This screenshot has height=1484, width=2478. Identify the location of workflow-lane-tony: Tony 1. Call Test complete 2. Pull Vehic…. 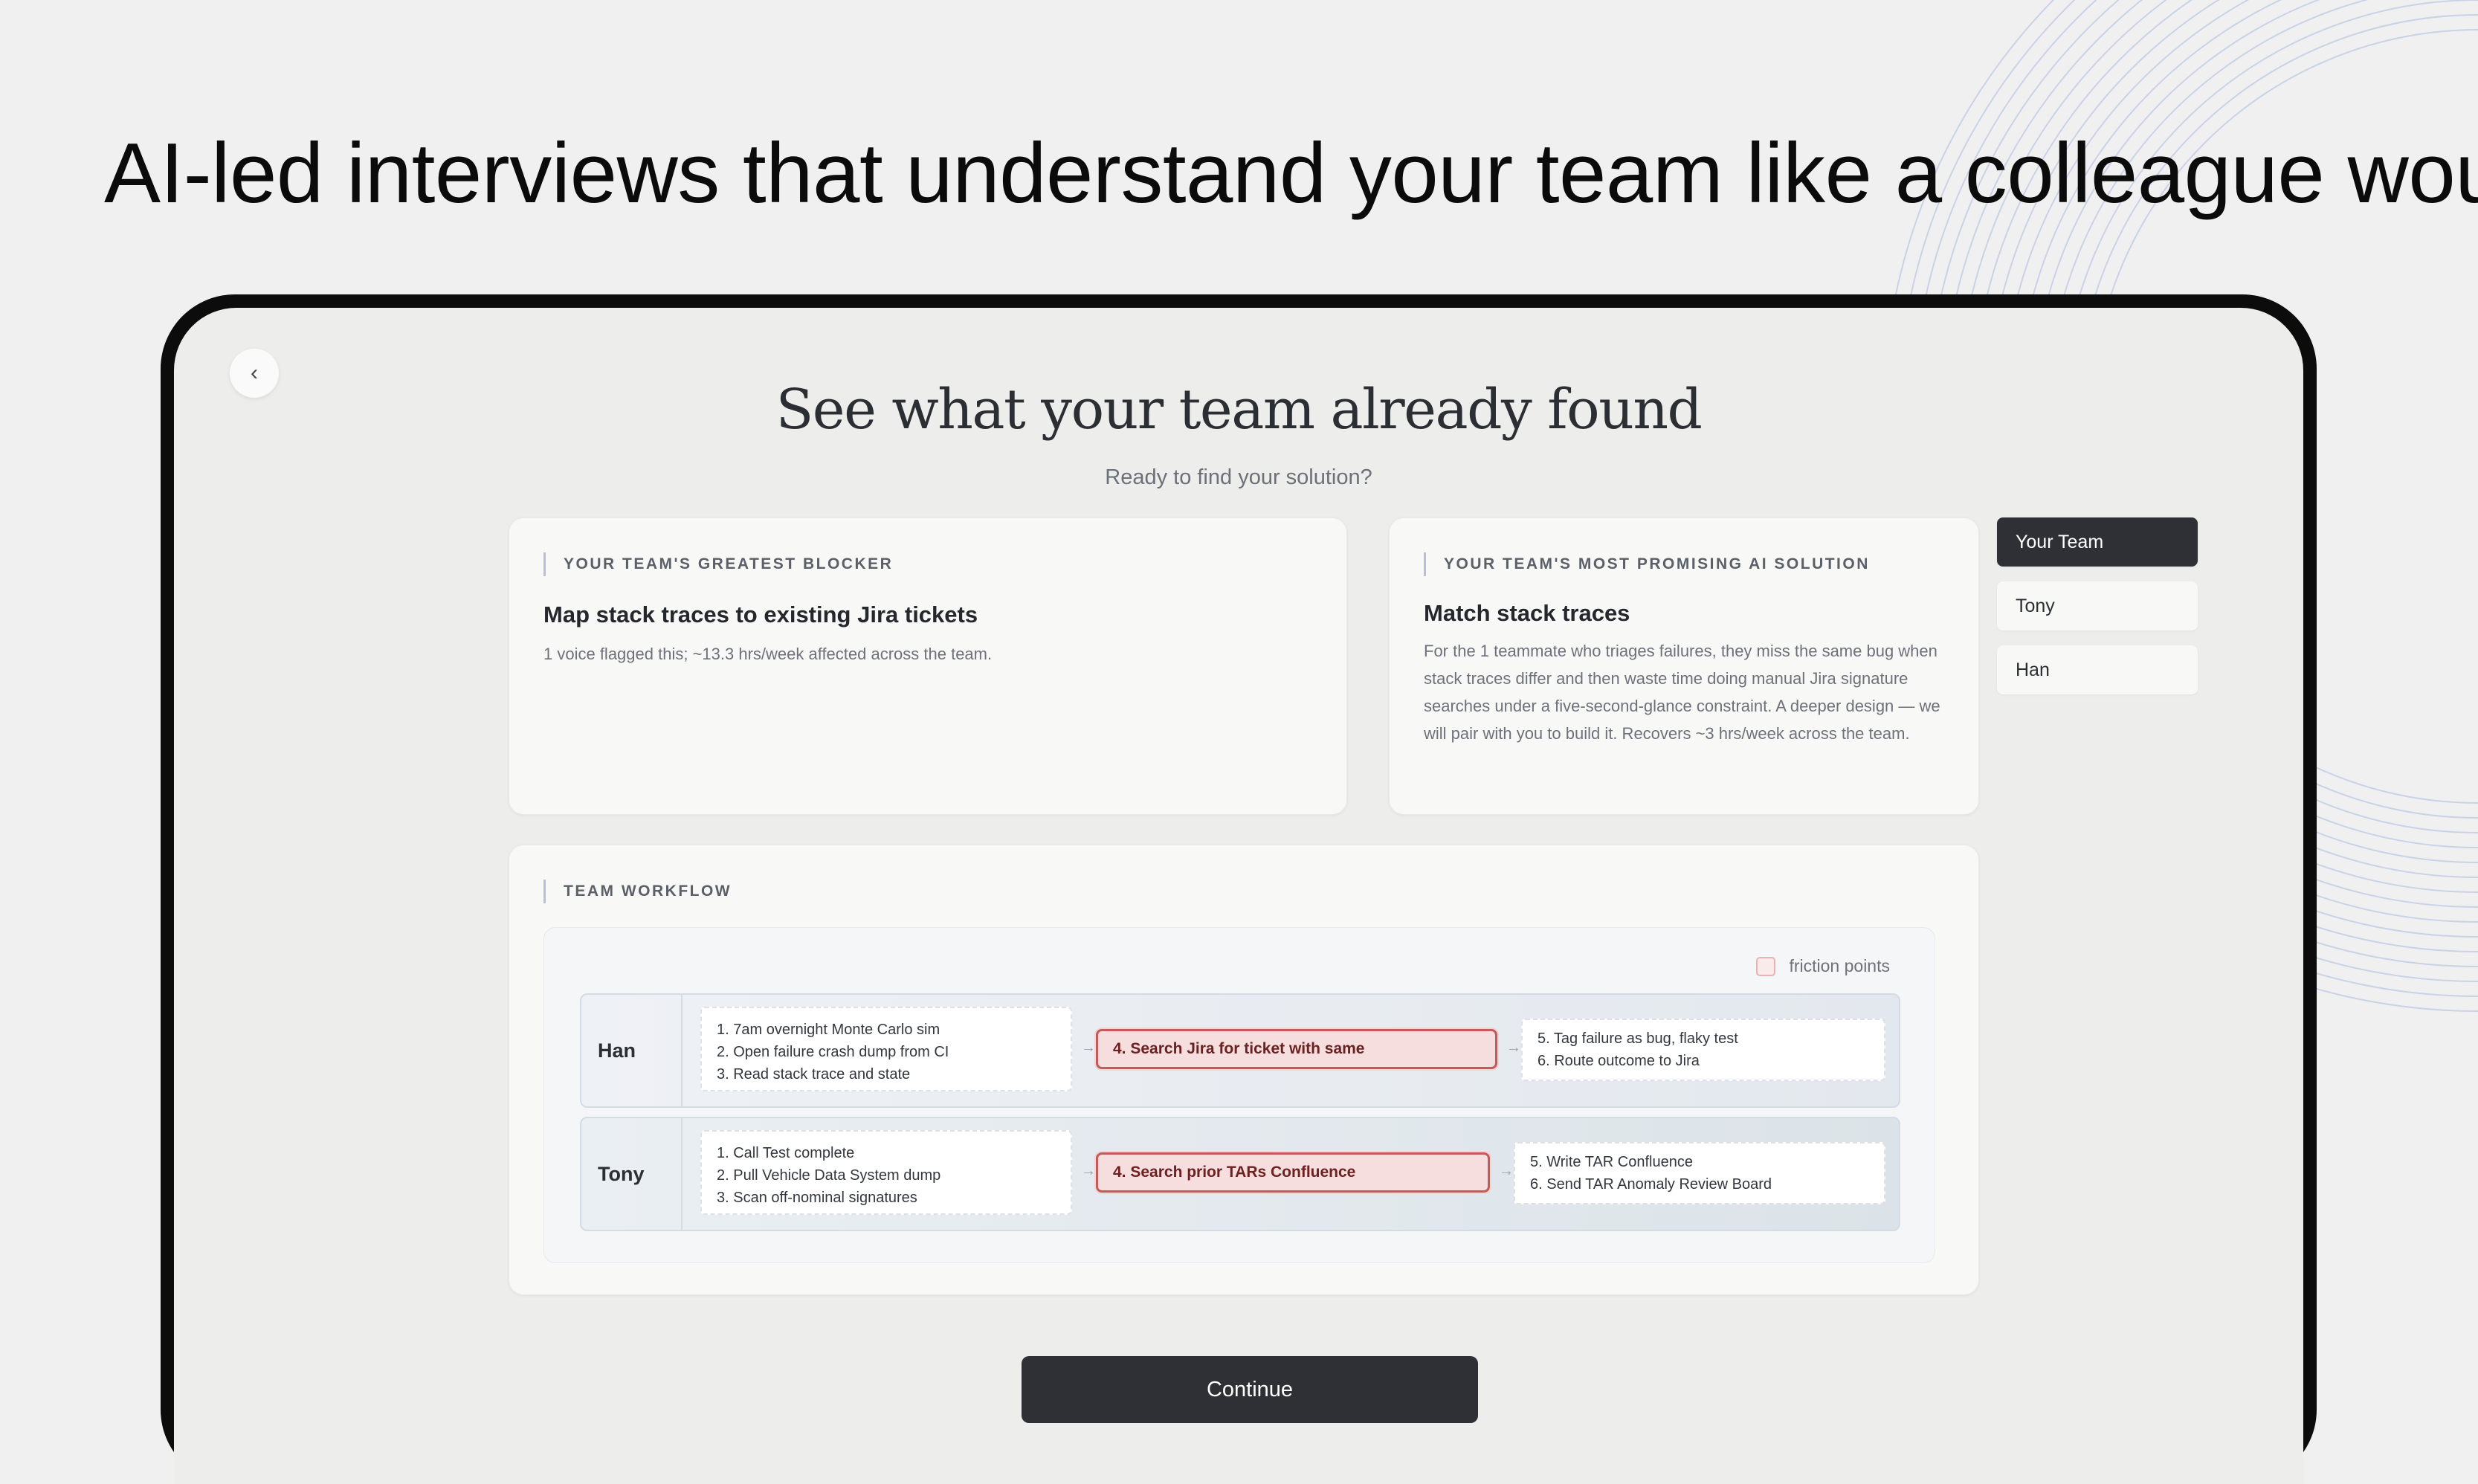
(1240, 1174).